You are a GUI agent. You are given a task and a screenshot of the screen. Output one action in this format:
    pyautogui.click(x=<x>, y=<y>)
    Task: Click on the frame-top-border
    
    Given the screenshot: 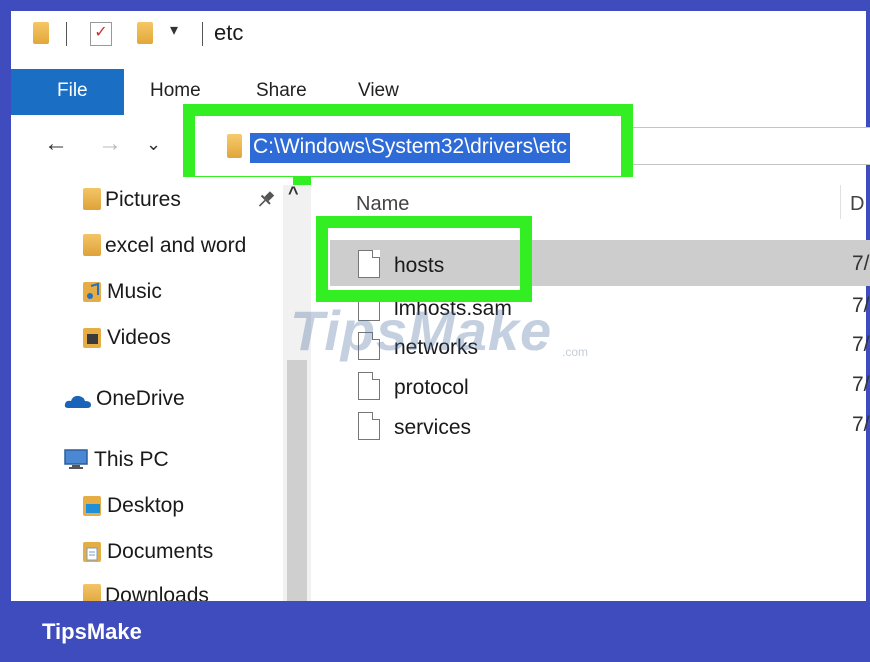 What is the action you would take?
    pyautogui.click(x=435, y=5)
    